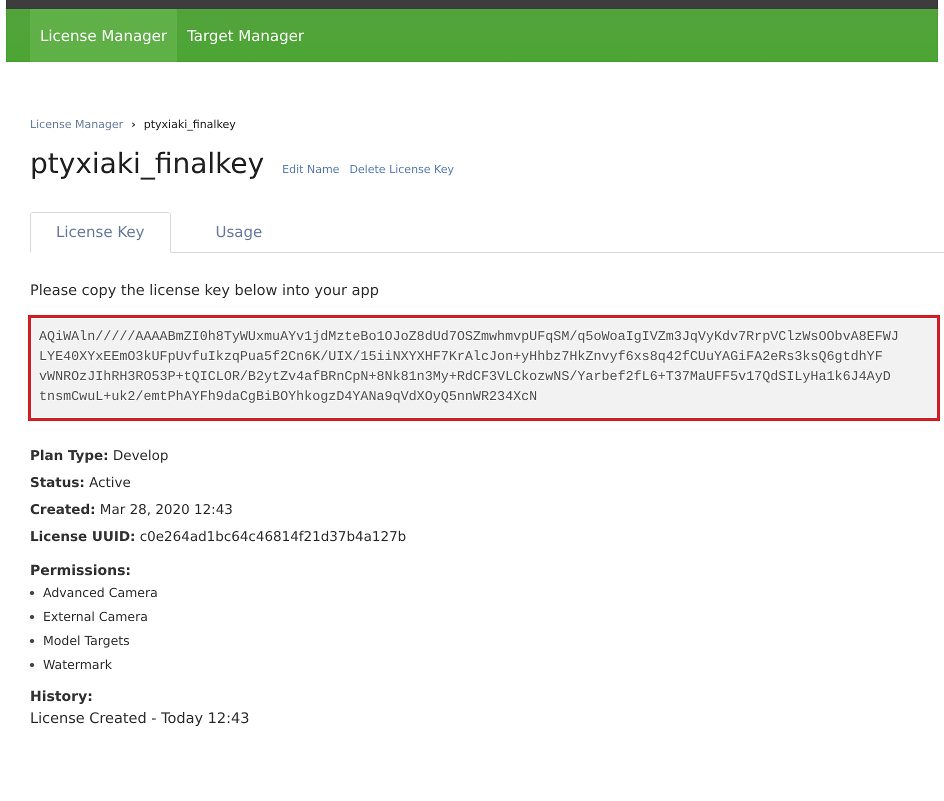 This screenshot has height=801, width=944. I want to click on section-heading: History:, so click(62, 697).